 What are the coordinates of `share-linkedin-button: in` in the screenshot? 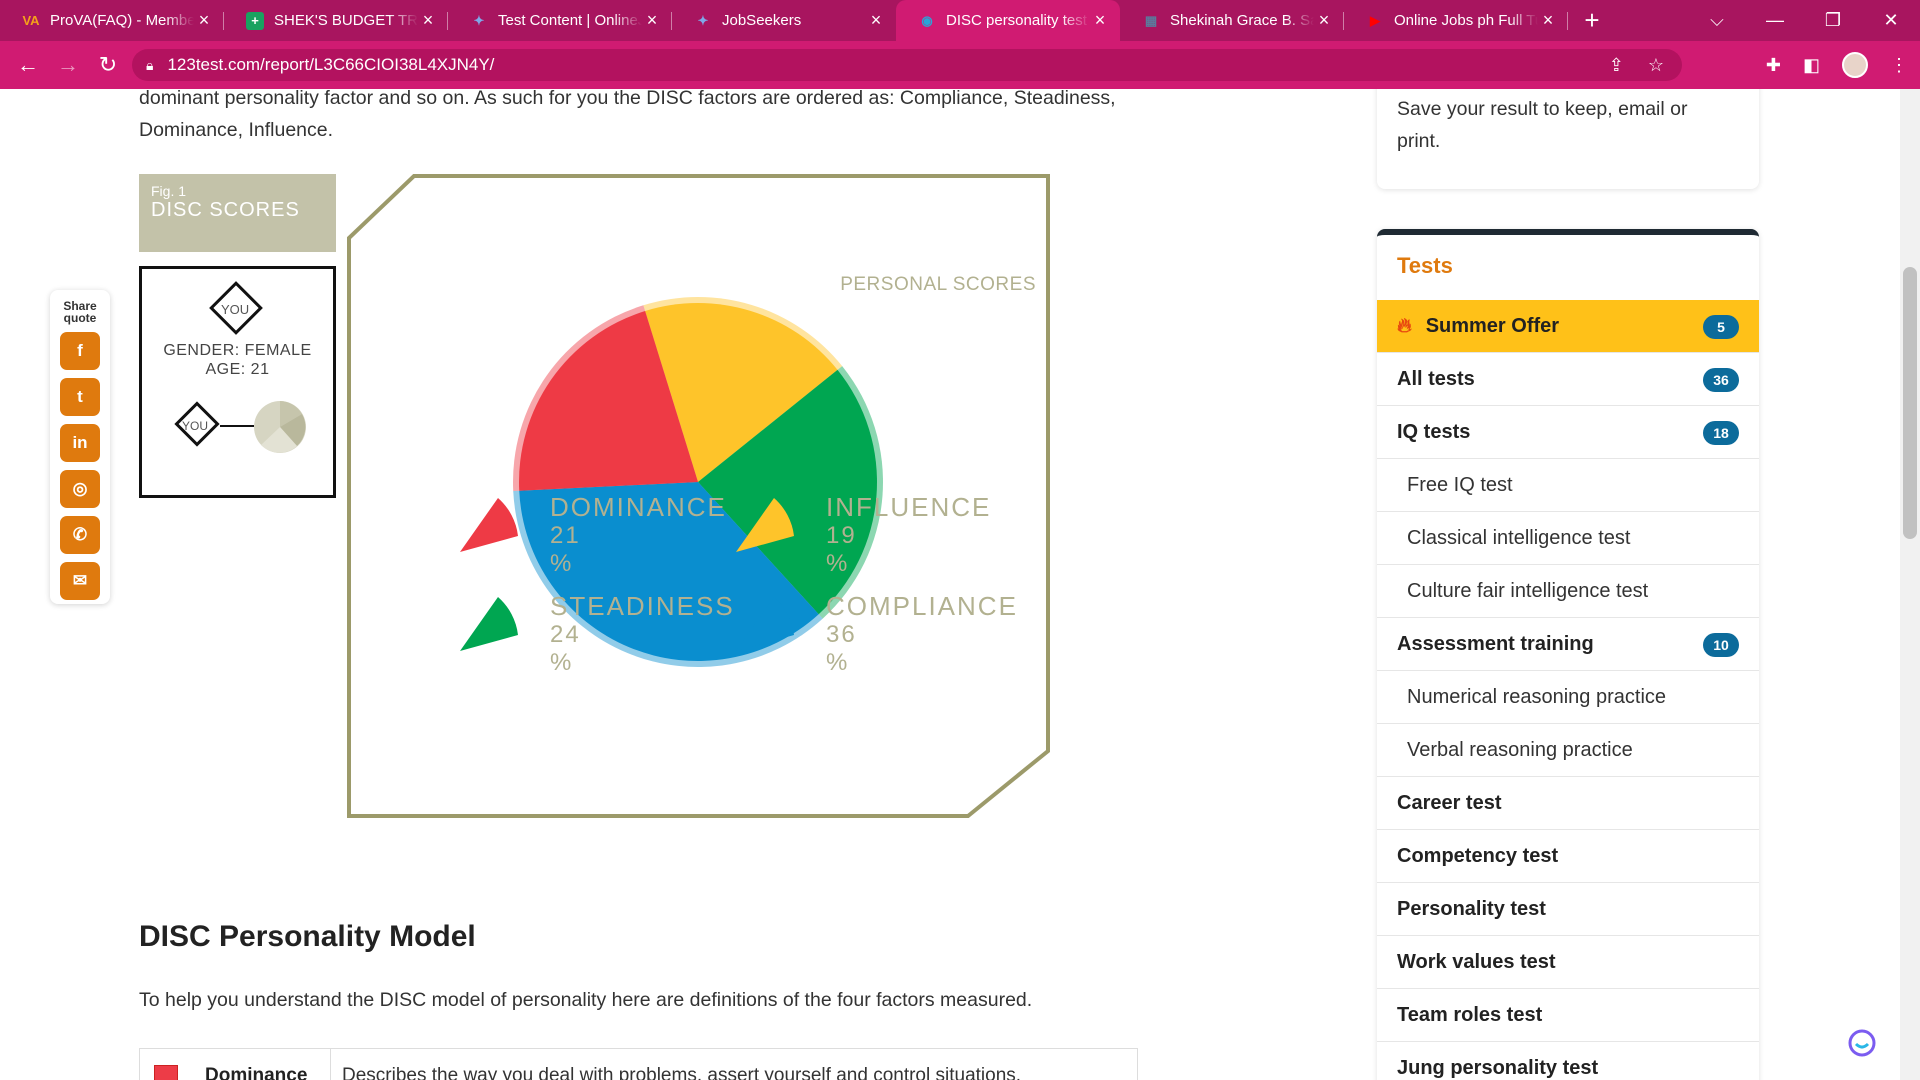 It's located at (80, 443).